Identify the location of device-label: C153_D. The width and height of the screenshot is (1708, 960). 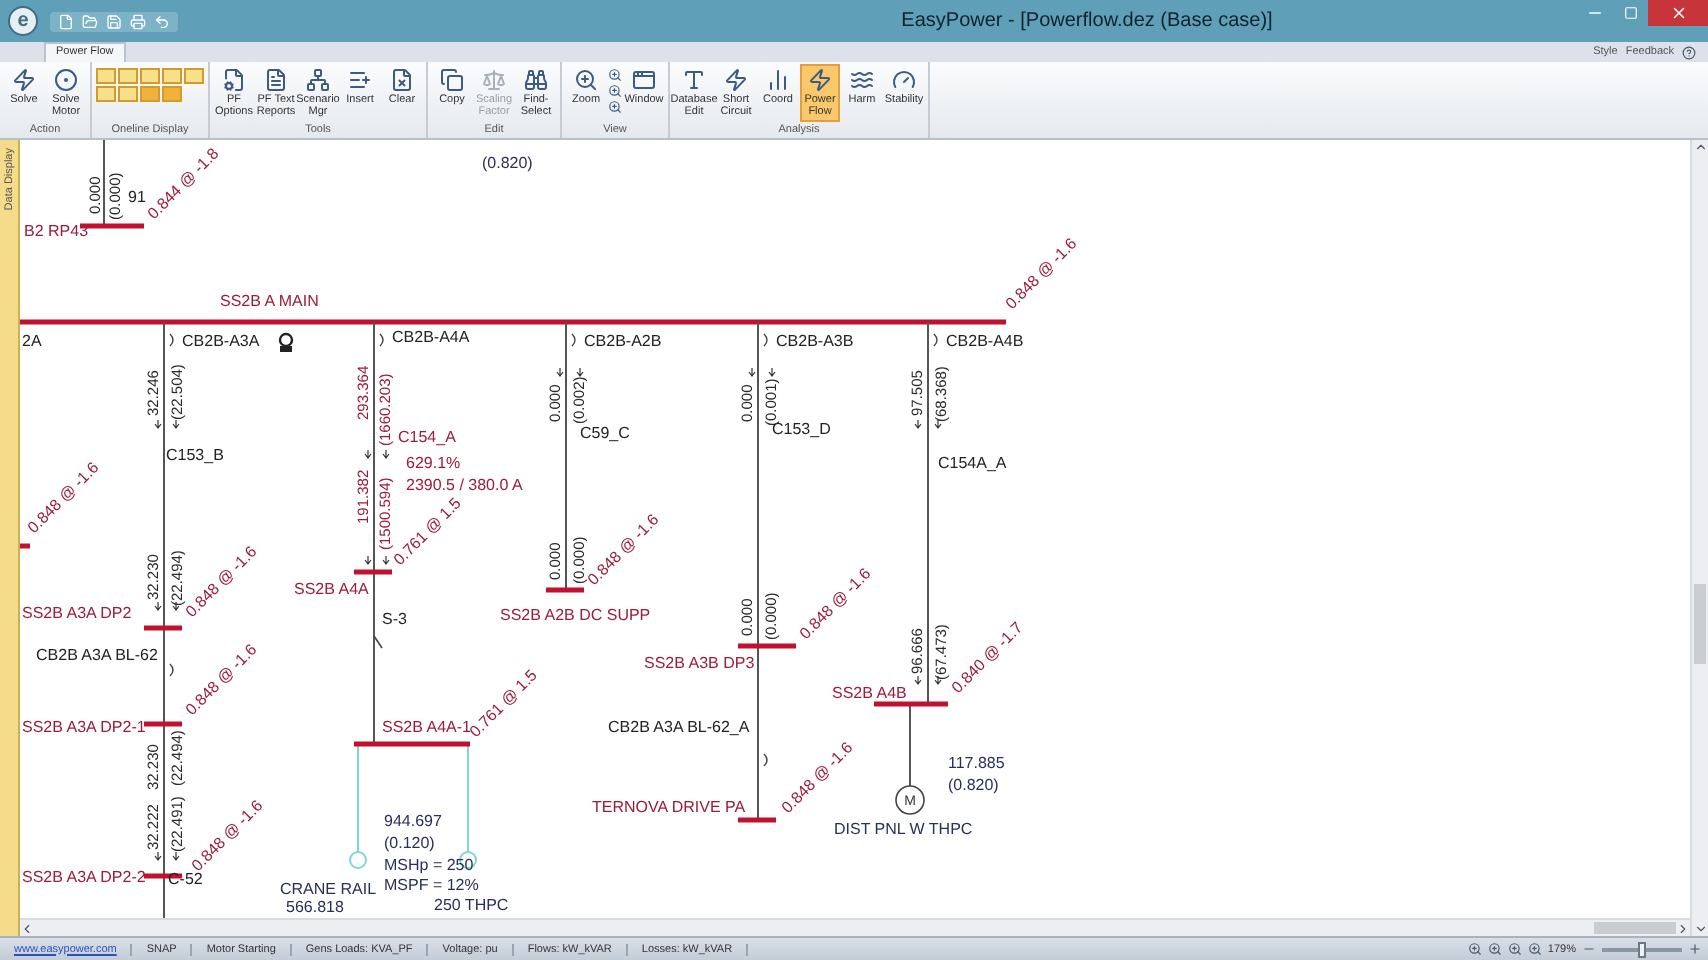
(801, 429).